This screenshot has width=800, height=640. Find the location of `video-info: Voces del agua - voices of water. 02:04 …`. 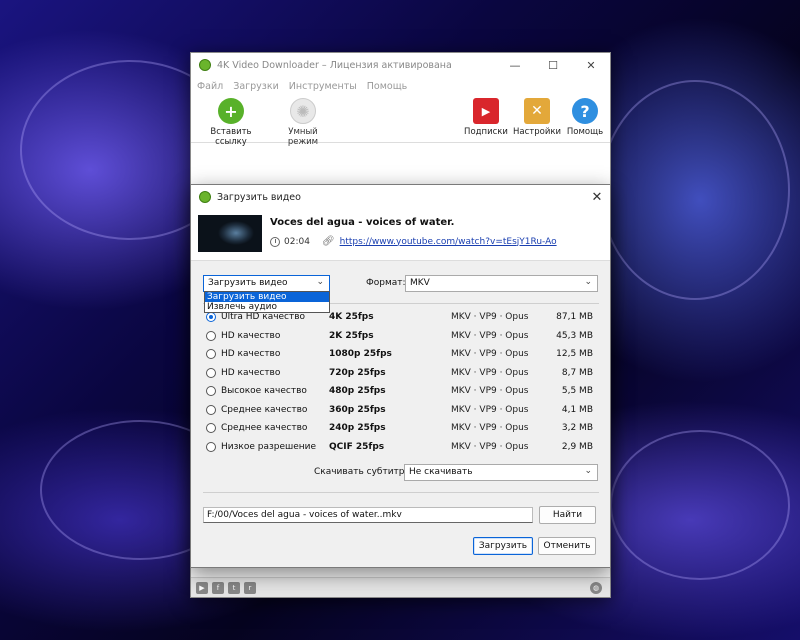

video-info: Voces del agua - voices of water. 02:04 … is located at coordinates (400, 235).